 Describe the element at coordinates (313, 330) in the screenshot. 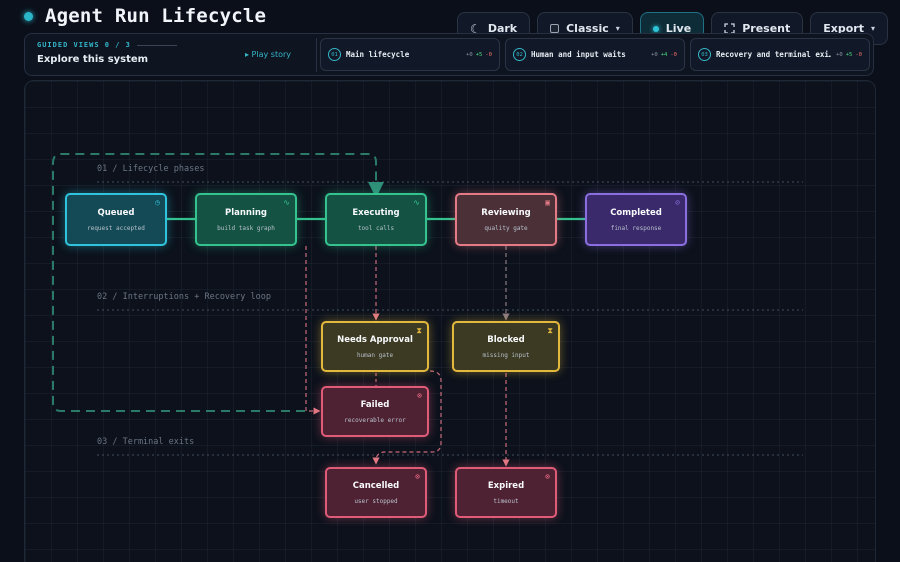

I see `edge-executing-failed` at that location.